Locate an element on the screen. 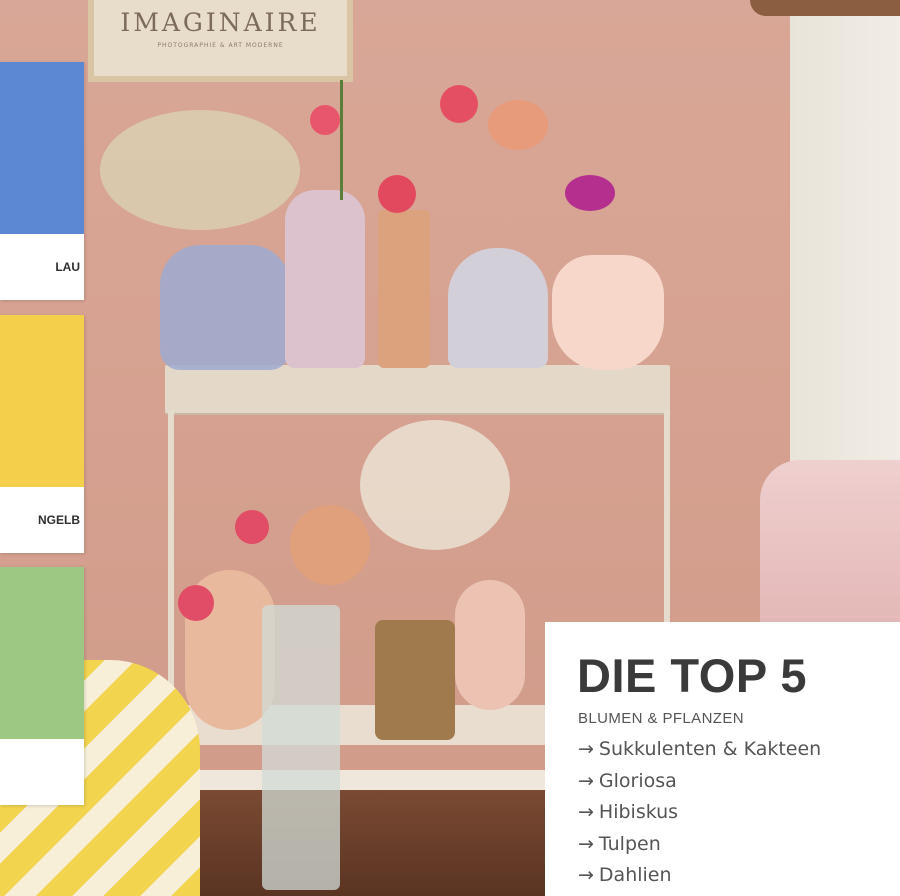 The height and width of the screenshot is (896, 900). pink-armchair is located at coordinates (830, 545).